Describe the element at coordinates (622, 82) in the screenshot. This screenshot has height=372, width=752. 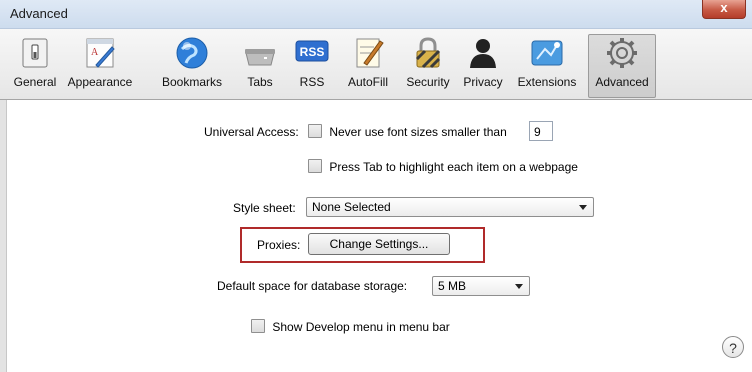
I see `tab-advanced-label: Advanced` at that location.